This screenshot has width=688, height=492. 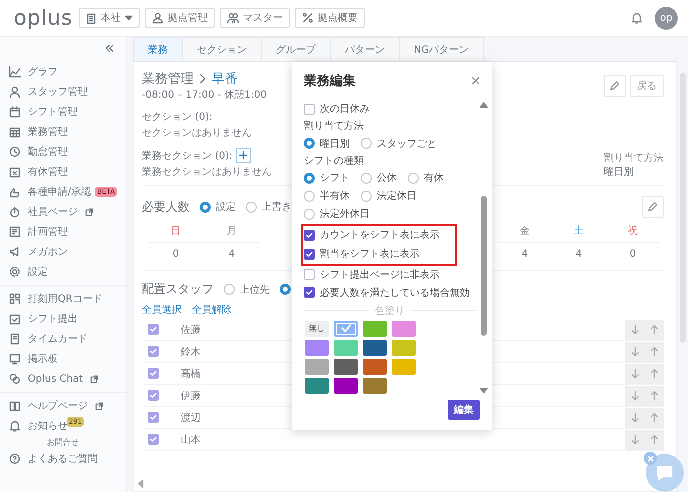 I want to click on caret-icon, so click(x=129, y=18).